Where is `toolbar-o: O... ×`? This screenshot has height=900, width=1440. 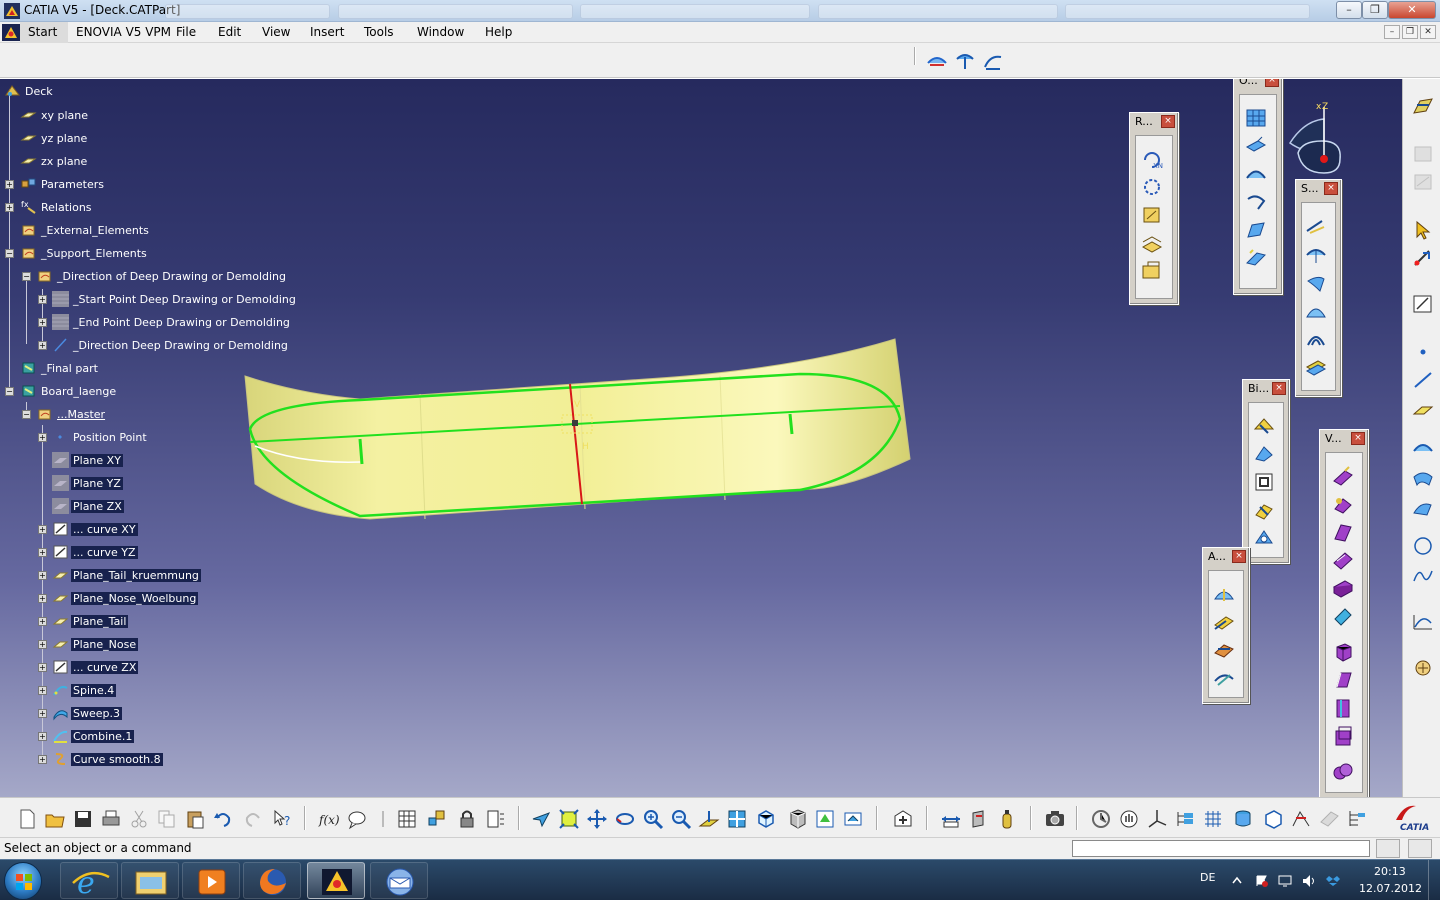
toolbar-o: O... × is located at coordinates (1258, 187).